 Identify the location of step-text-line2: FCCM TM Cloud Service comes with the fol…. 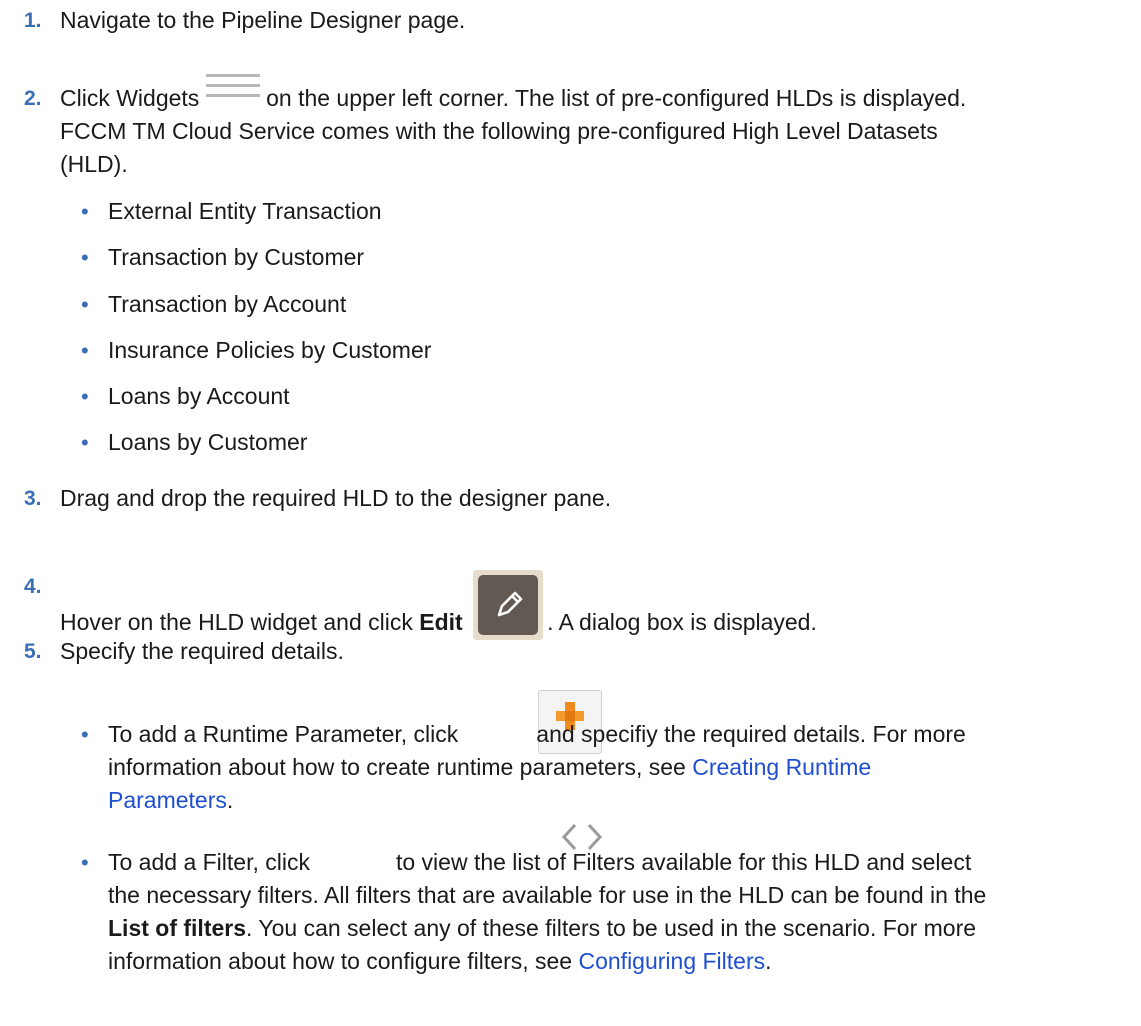
(499, 131).